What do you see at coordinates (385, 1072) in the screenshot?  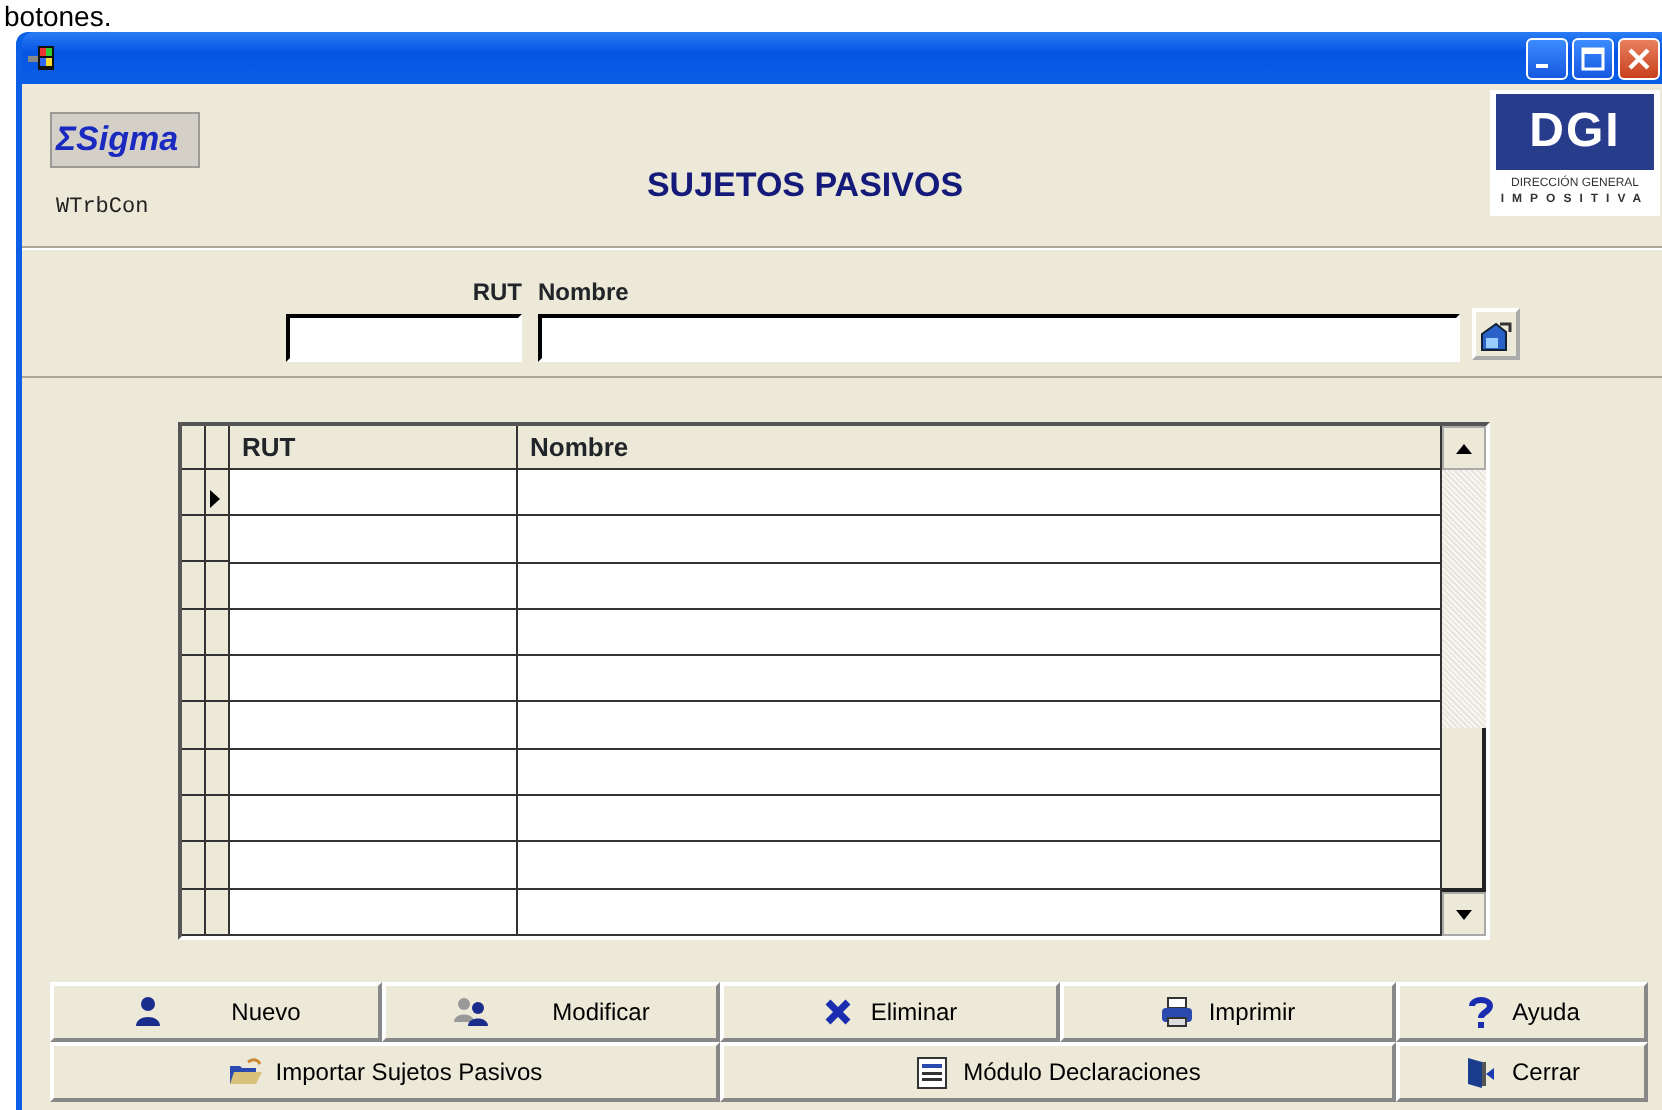 I see `toolbar-button: Importar Sujetos Pasivos` at bounding box center [385, 1072].